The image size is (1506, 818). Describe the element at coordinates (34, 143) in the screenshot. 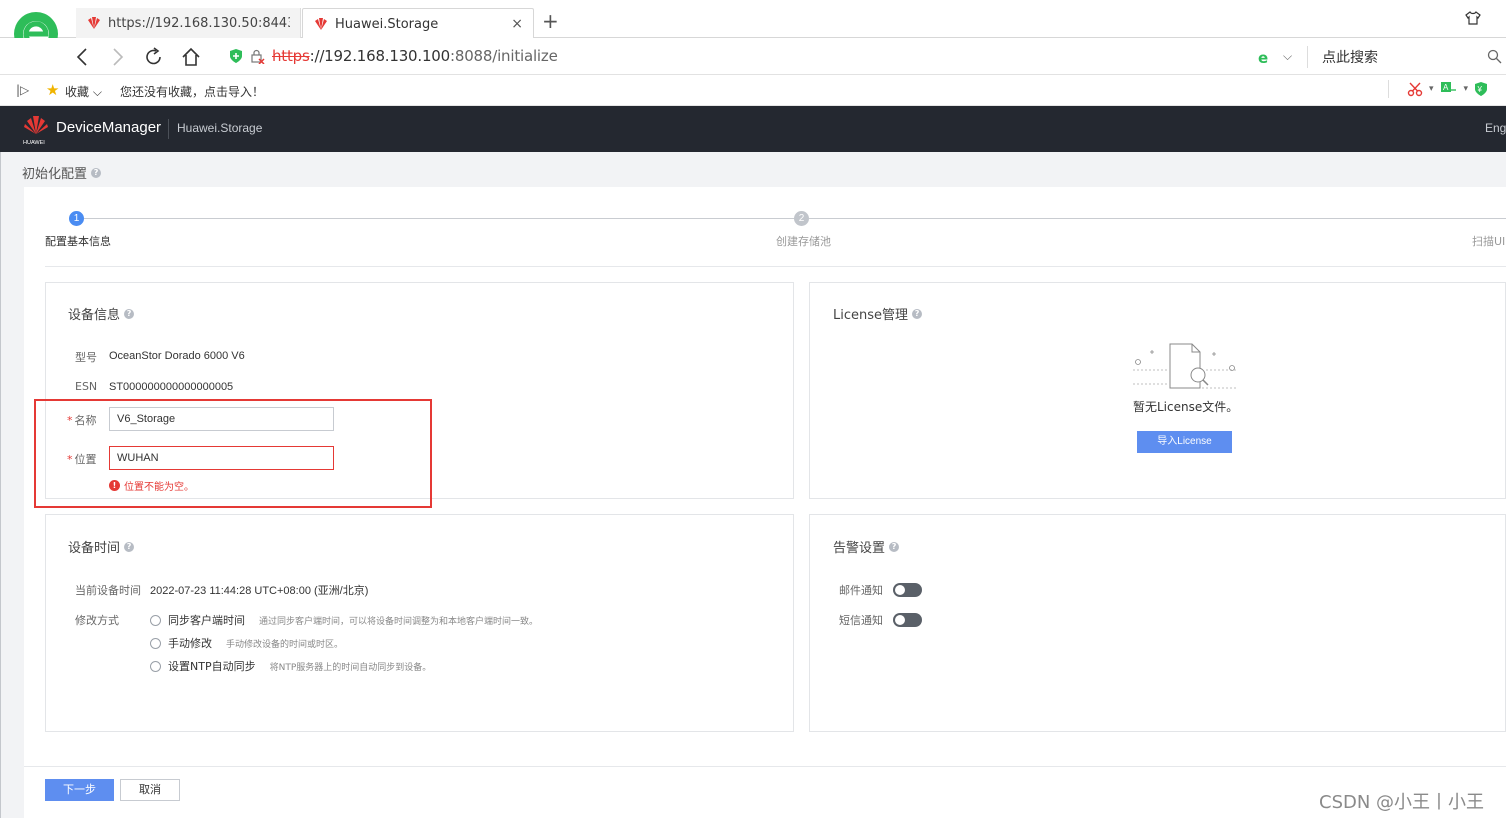

I see `huawei-wordmark: HUAWEI` at that location.